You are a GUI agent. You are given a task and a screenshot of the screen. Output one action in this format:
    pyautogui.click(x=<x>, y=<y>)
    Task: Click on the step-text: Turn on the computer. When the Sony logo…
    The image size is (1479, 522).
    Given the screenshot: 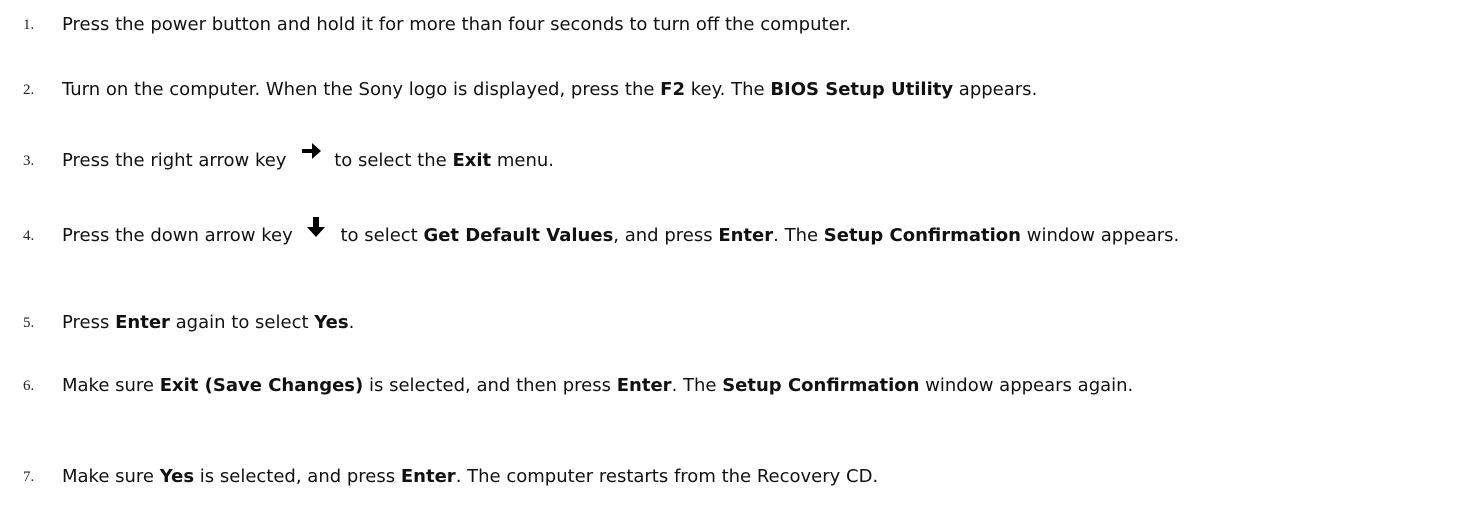 What is the action you would take?
    pyautogui.click(x=759, y=90)
    